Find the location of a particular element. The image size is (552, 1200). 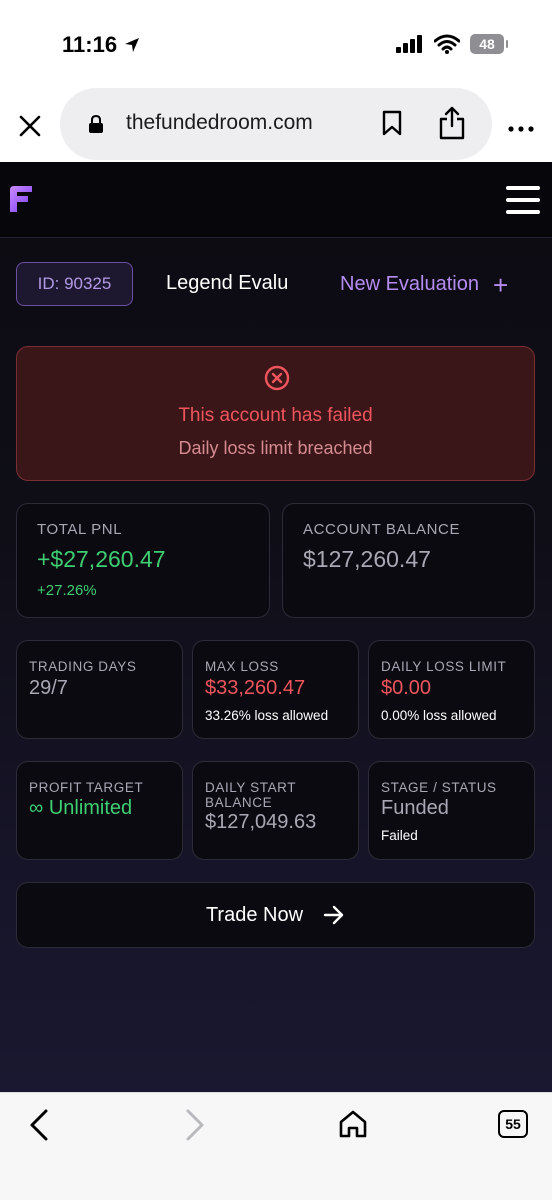

url-text: thefundedroom.com is located at coordinates (219, 122).